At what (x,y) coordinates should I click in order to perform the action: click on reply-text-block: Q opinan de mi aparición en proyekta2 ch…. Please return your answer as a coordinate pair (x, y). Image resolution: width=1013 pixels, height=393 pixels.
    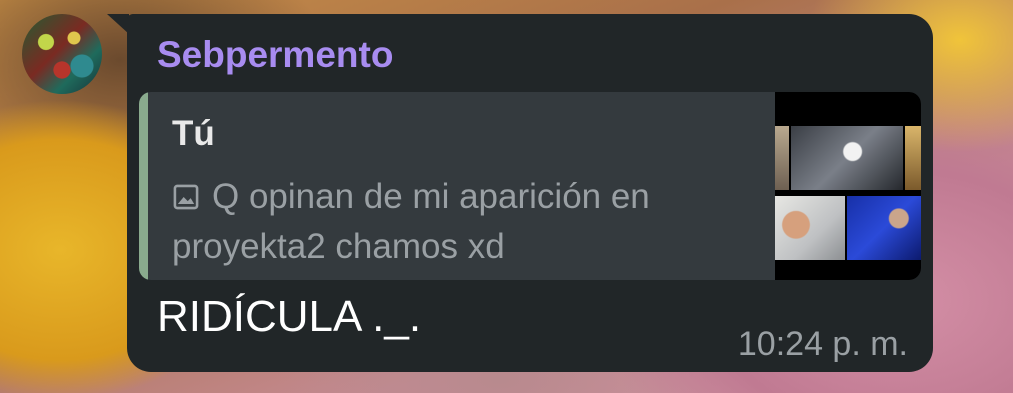
    Looking at the image, I should click on (462, 222).